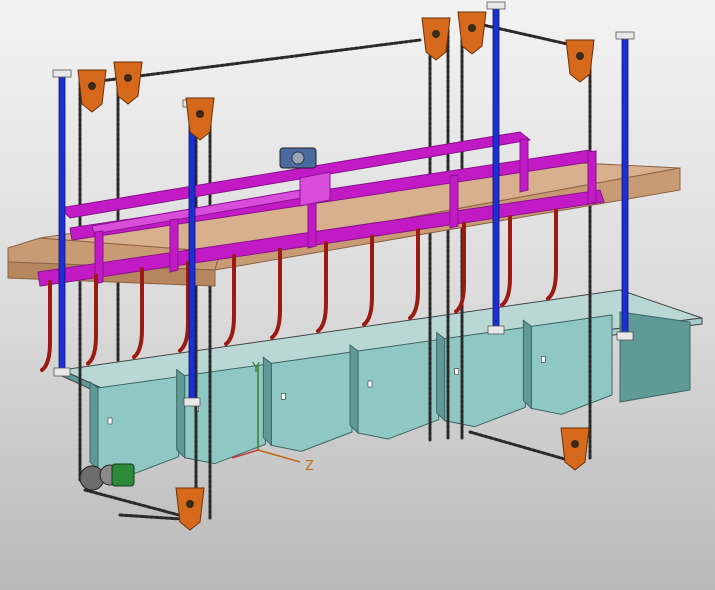  What do you see at coordinates (472, 28) in the screenshot?
I see `bracket-5-hole` at bounding box center [472, 28].